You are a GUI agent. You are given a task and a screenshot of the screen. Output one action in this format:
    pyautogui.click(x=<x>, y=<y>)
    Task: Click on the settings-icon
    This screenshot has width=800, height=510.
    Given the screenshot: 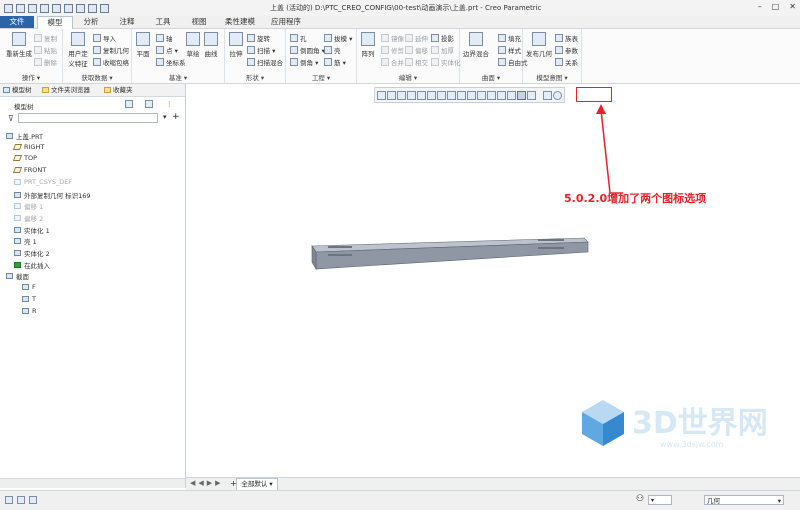 What is the action you would take?
    pyautogui.click(x=104, y=8)
    